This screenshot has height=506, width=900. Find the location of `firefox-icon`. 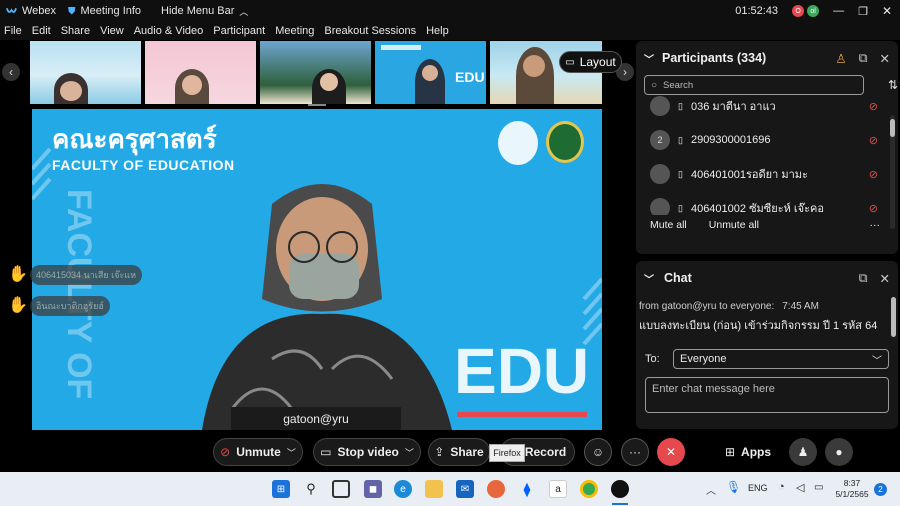

firefox-icon is located at coordinates (496, 489).